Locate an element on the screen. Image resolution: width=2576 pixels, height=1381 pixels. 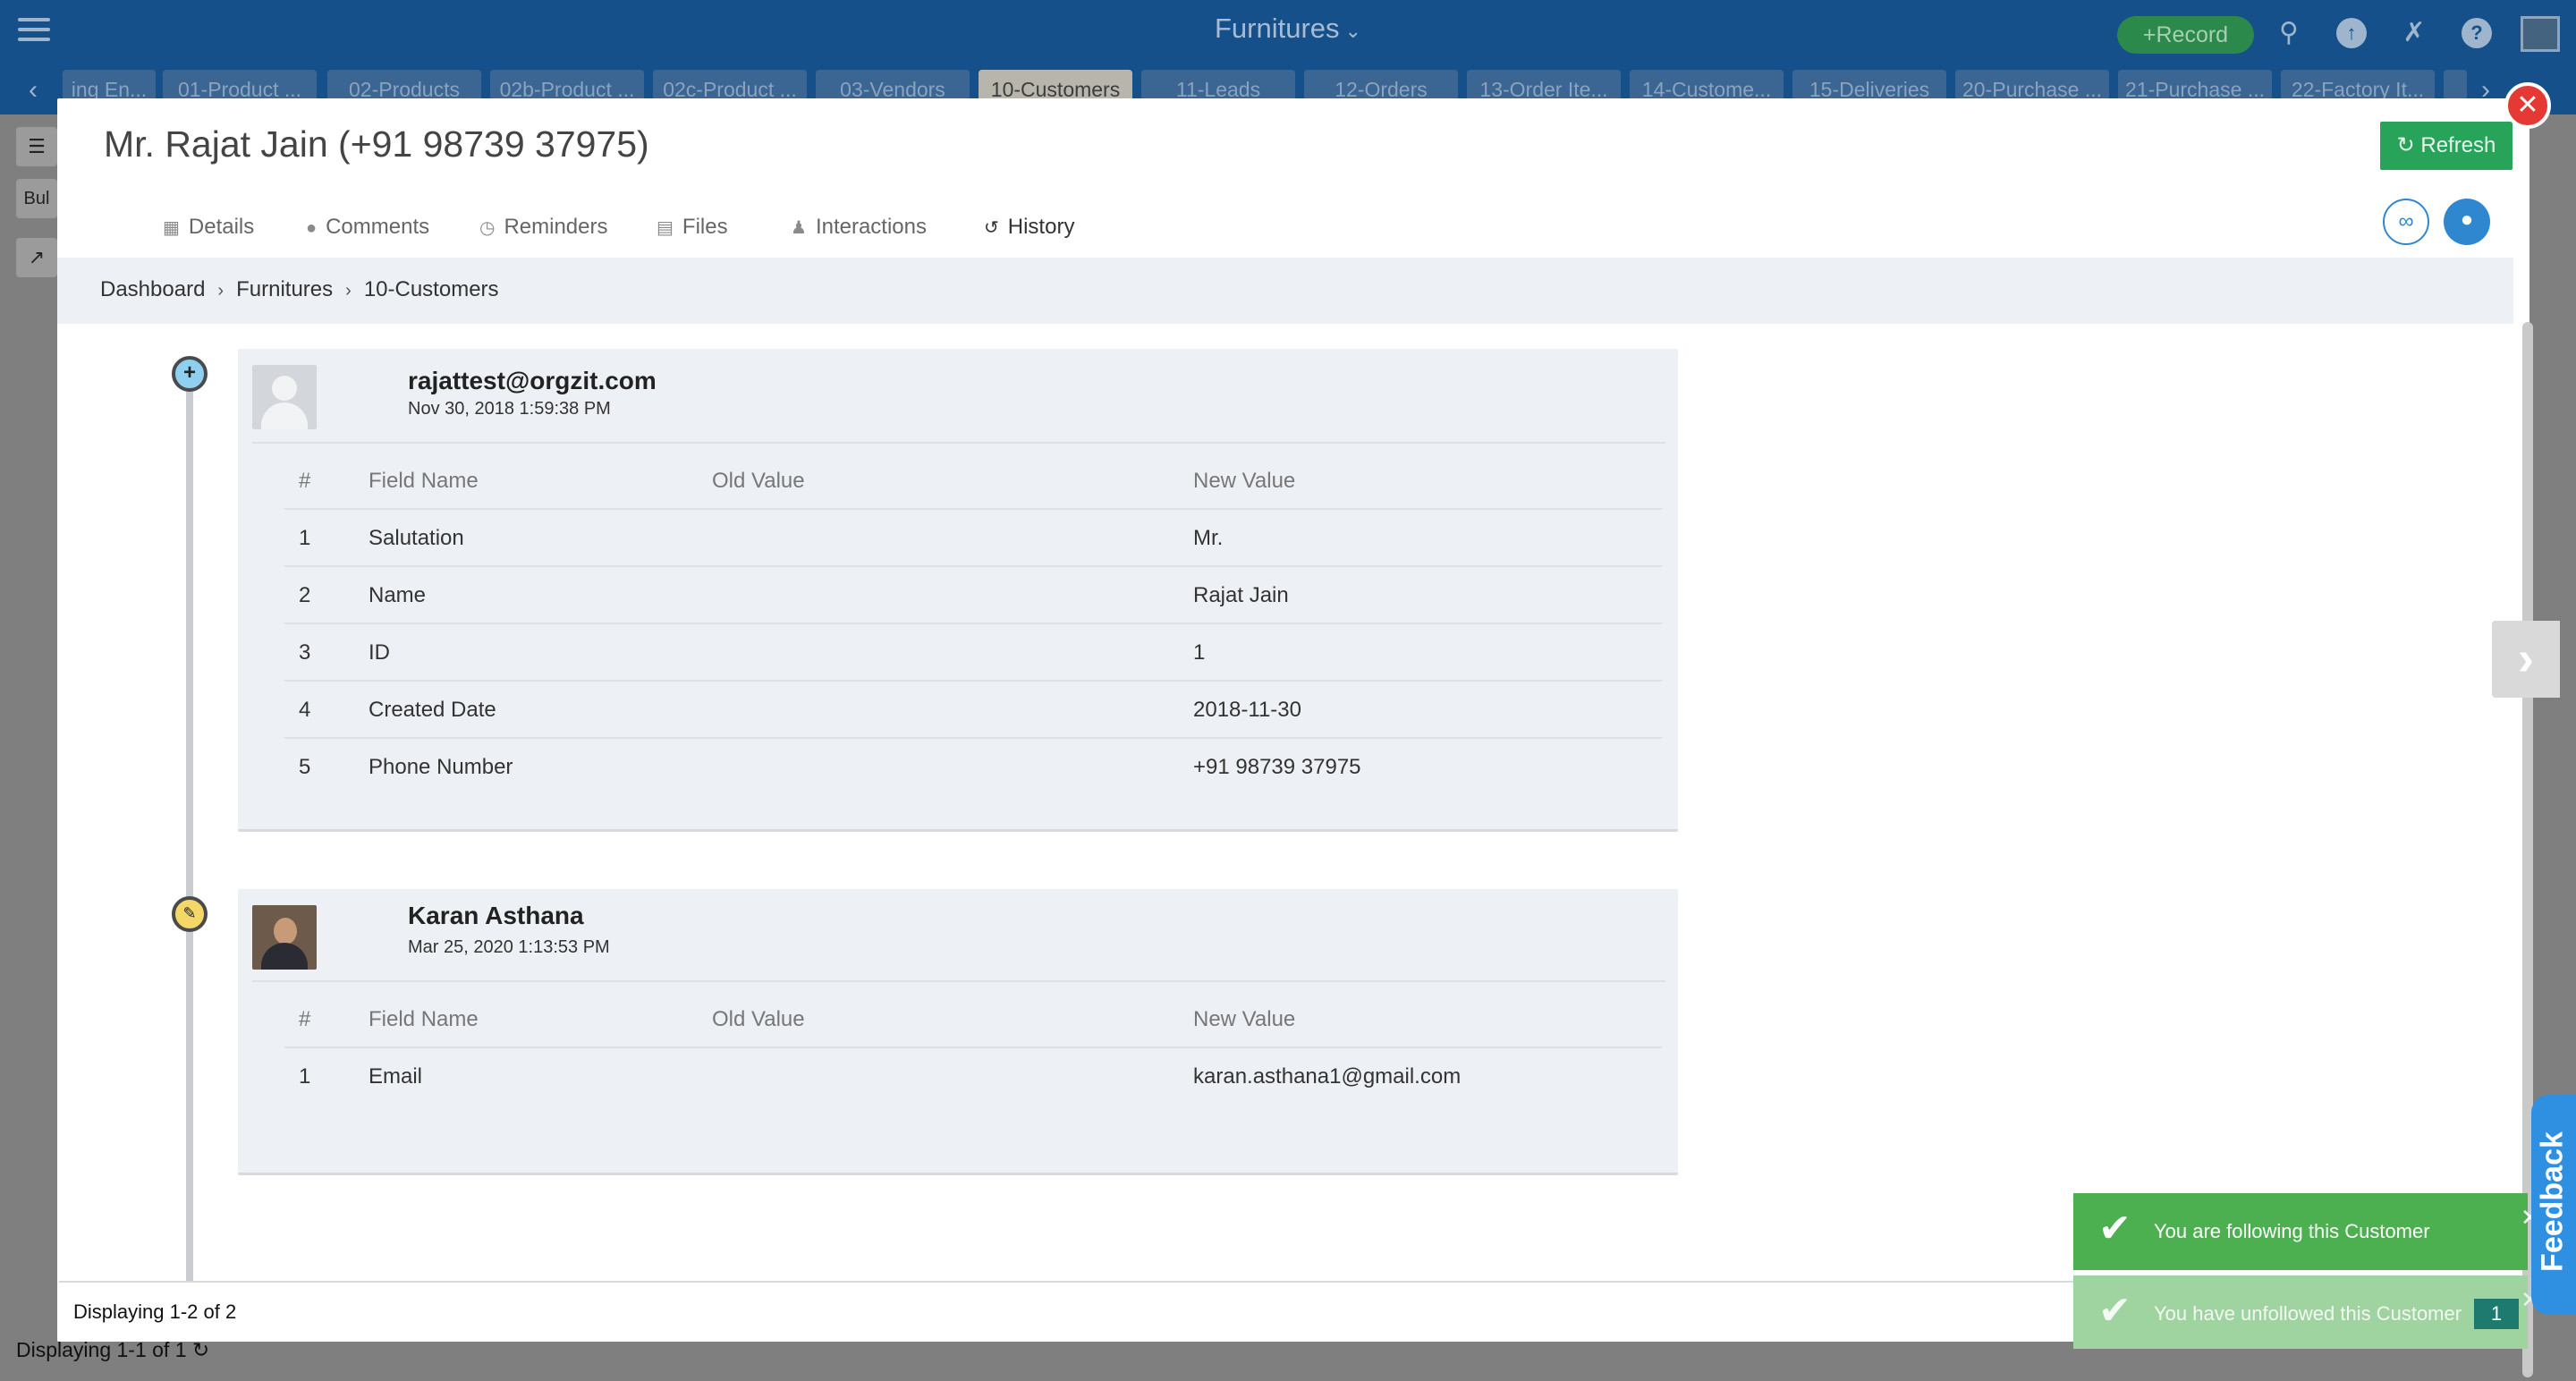
toast-unfollowed: ✔ You have unfollowed this Customer is located at coordinates (2300, 1312).